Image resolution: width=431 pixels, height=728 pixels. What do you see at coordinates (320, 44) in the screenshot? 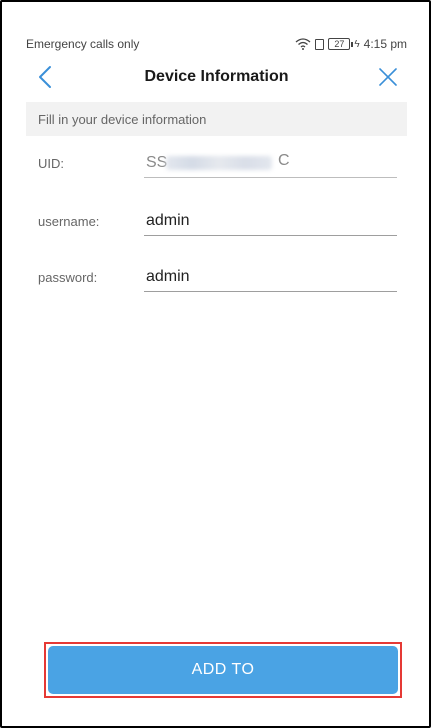
I see `sim-icon` at bounding box center [320, 44].